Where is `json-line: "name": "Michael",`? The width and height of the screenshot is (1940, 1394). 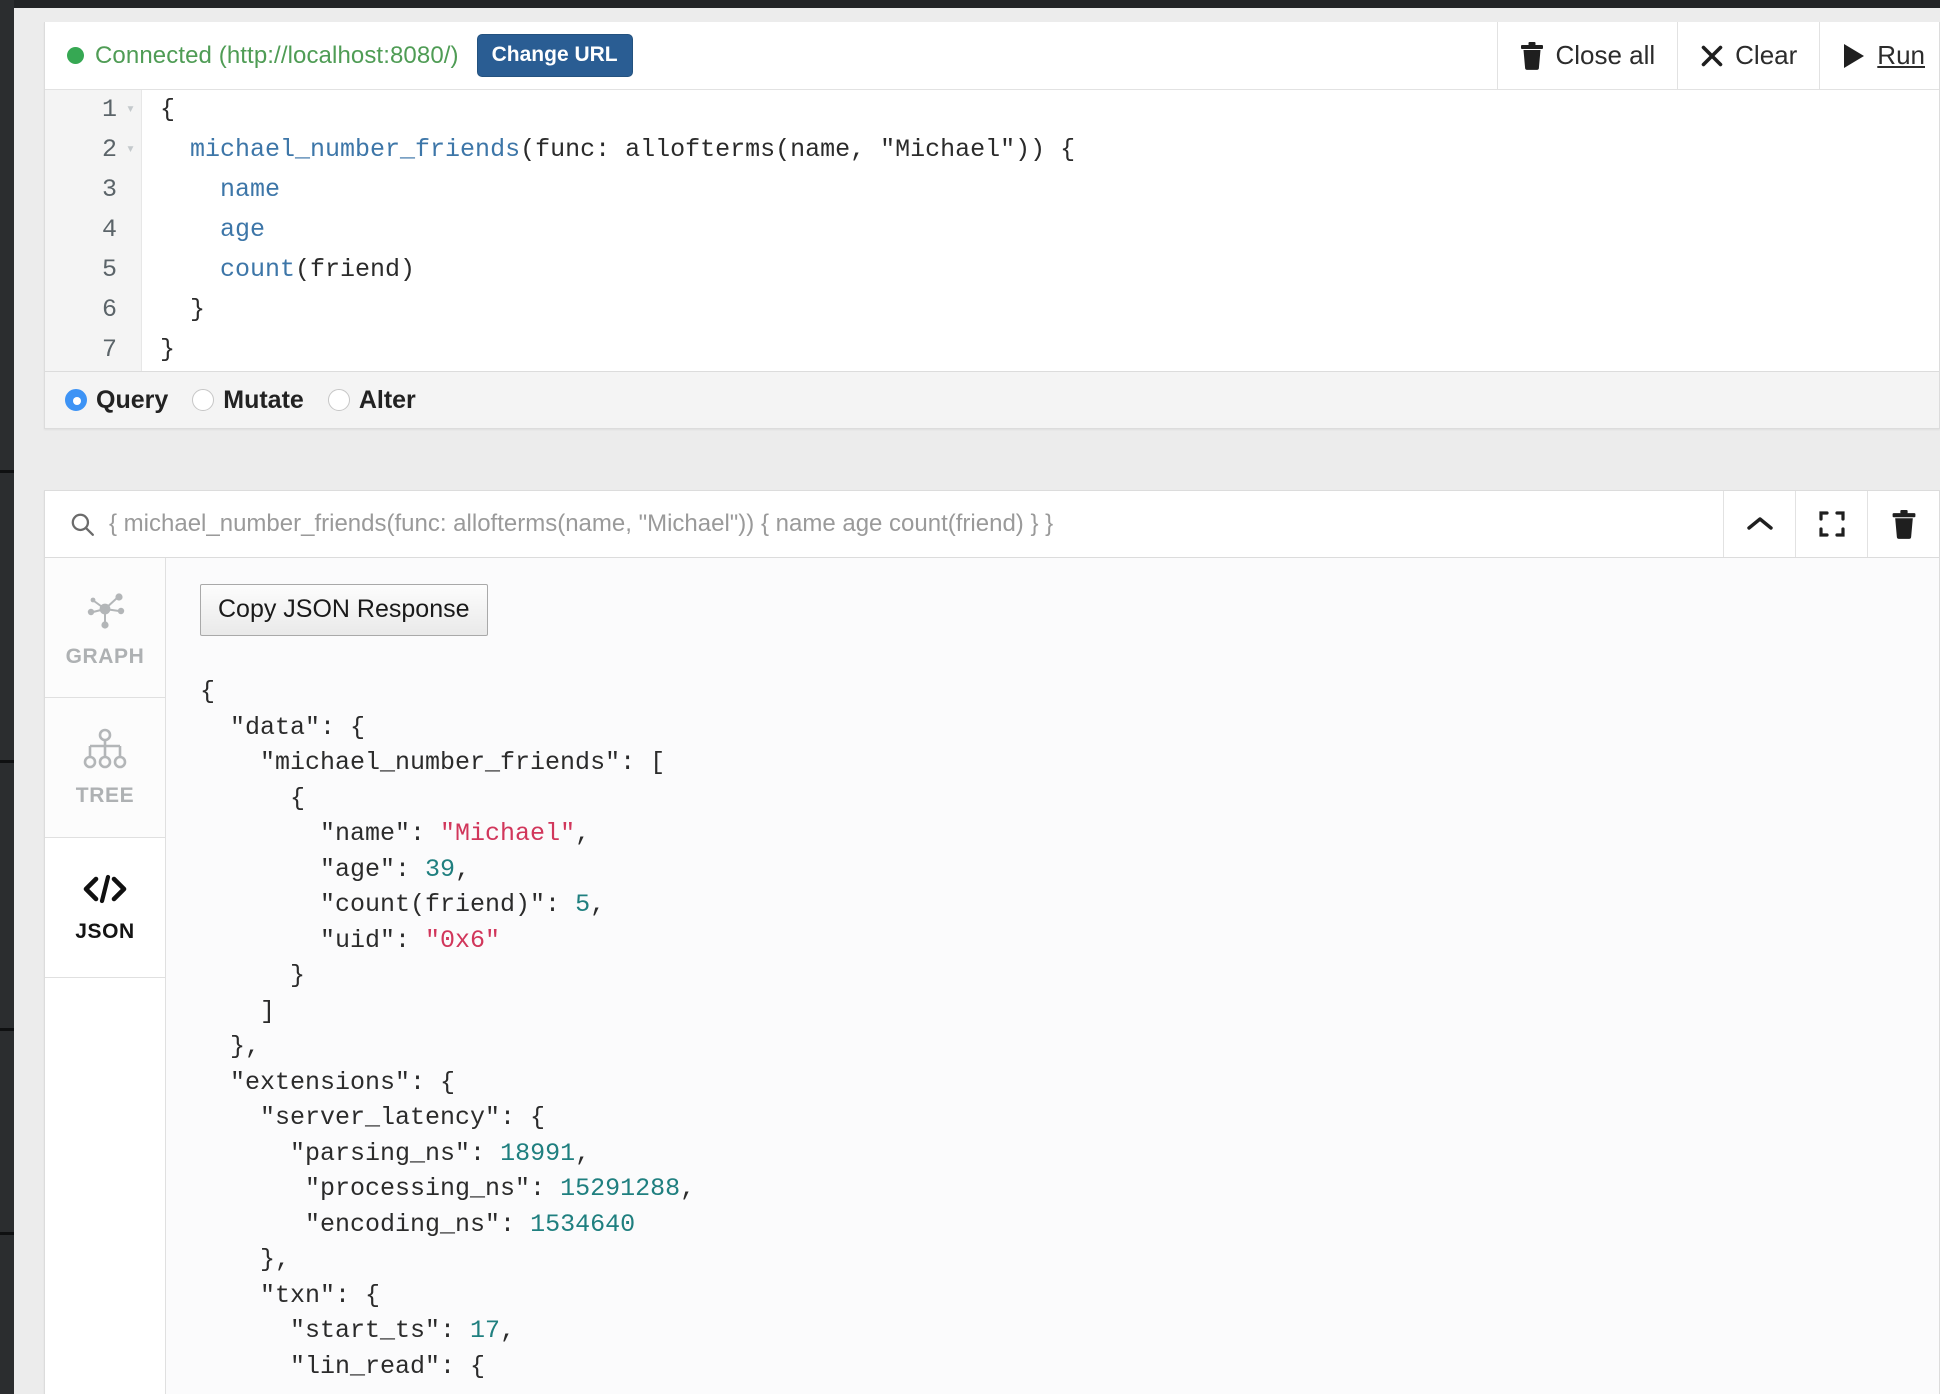
json-line: "name": "Michael", is located at coordinates (395, 833).